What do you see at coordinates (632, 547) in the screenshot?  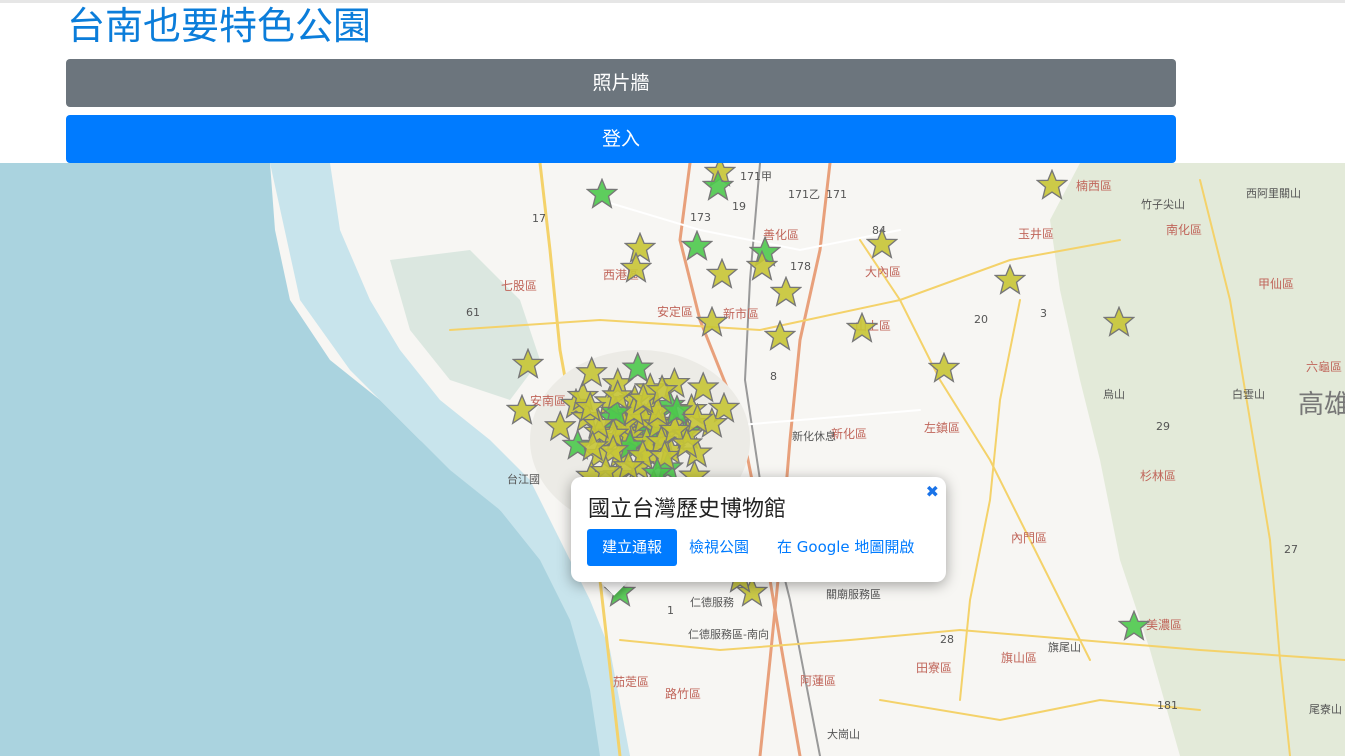 I see `create-report-button: 建立通報` at bounding box center [632, 547].